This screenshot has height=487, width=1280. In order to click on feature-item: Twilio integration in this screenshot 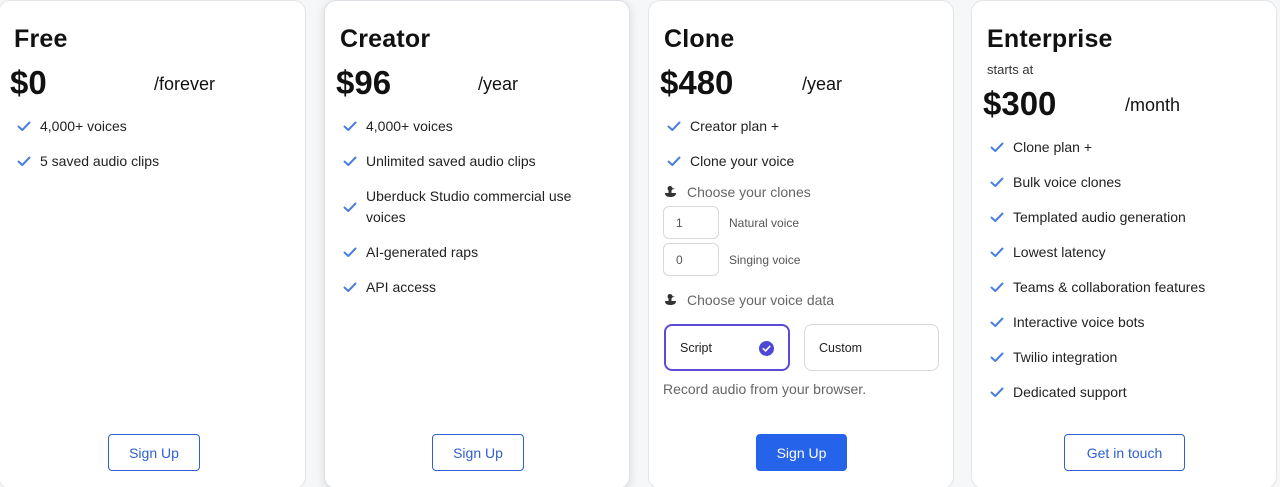, I will do `click(1097, 357)`.